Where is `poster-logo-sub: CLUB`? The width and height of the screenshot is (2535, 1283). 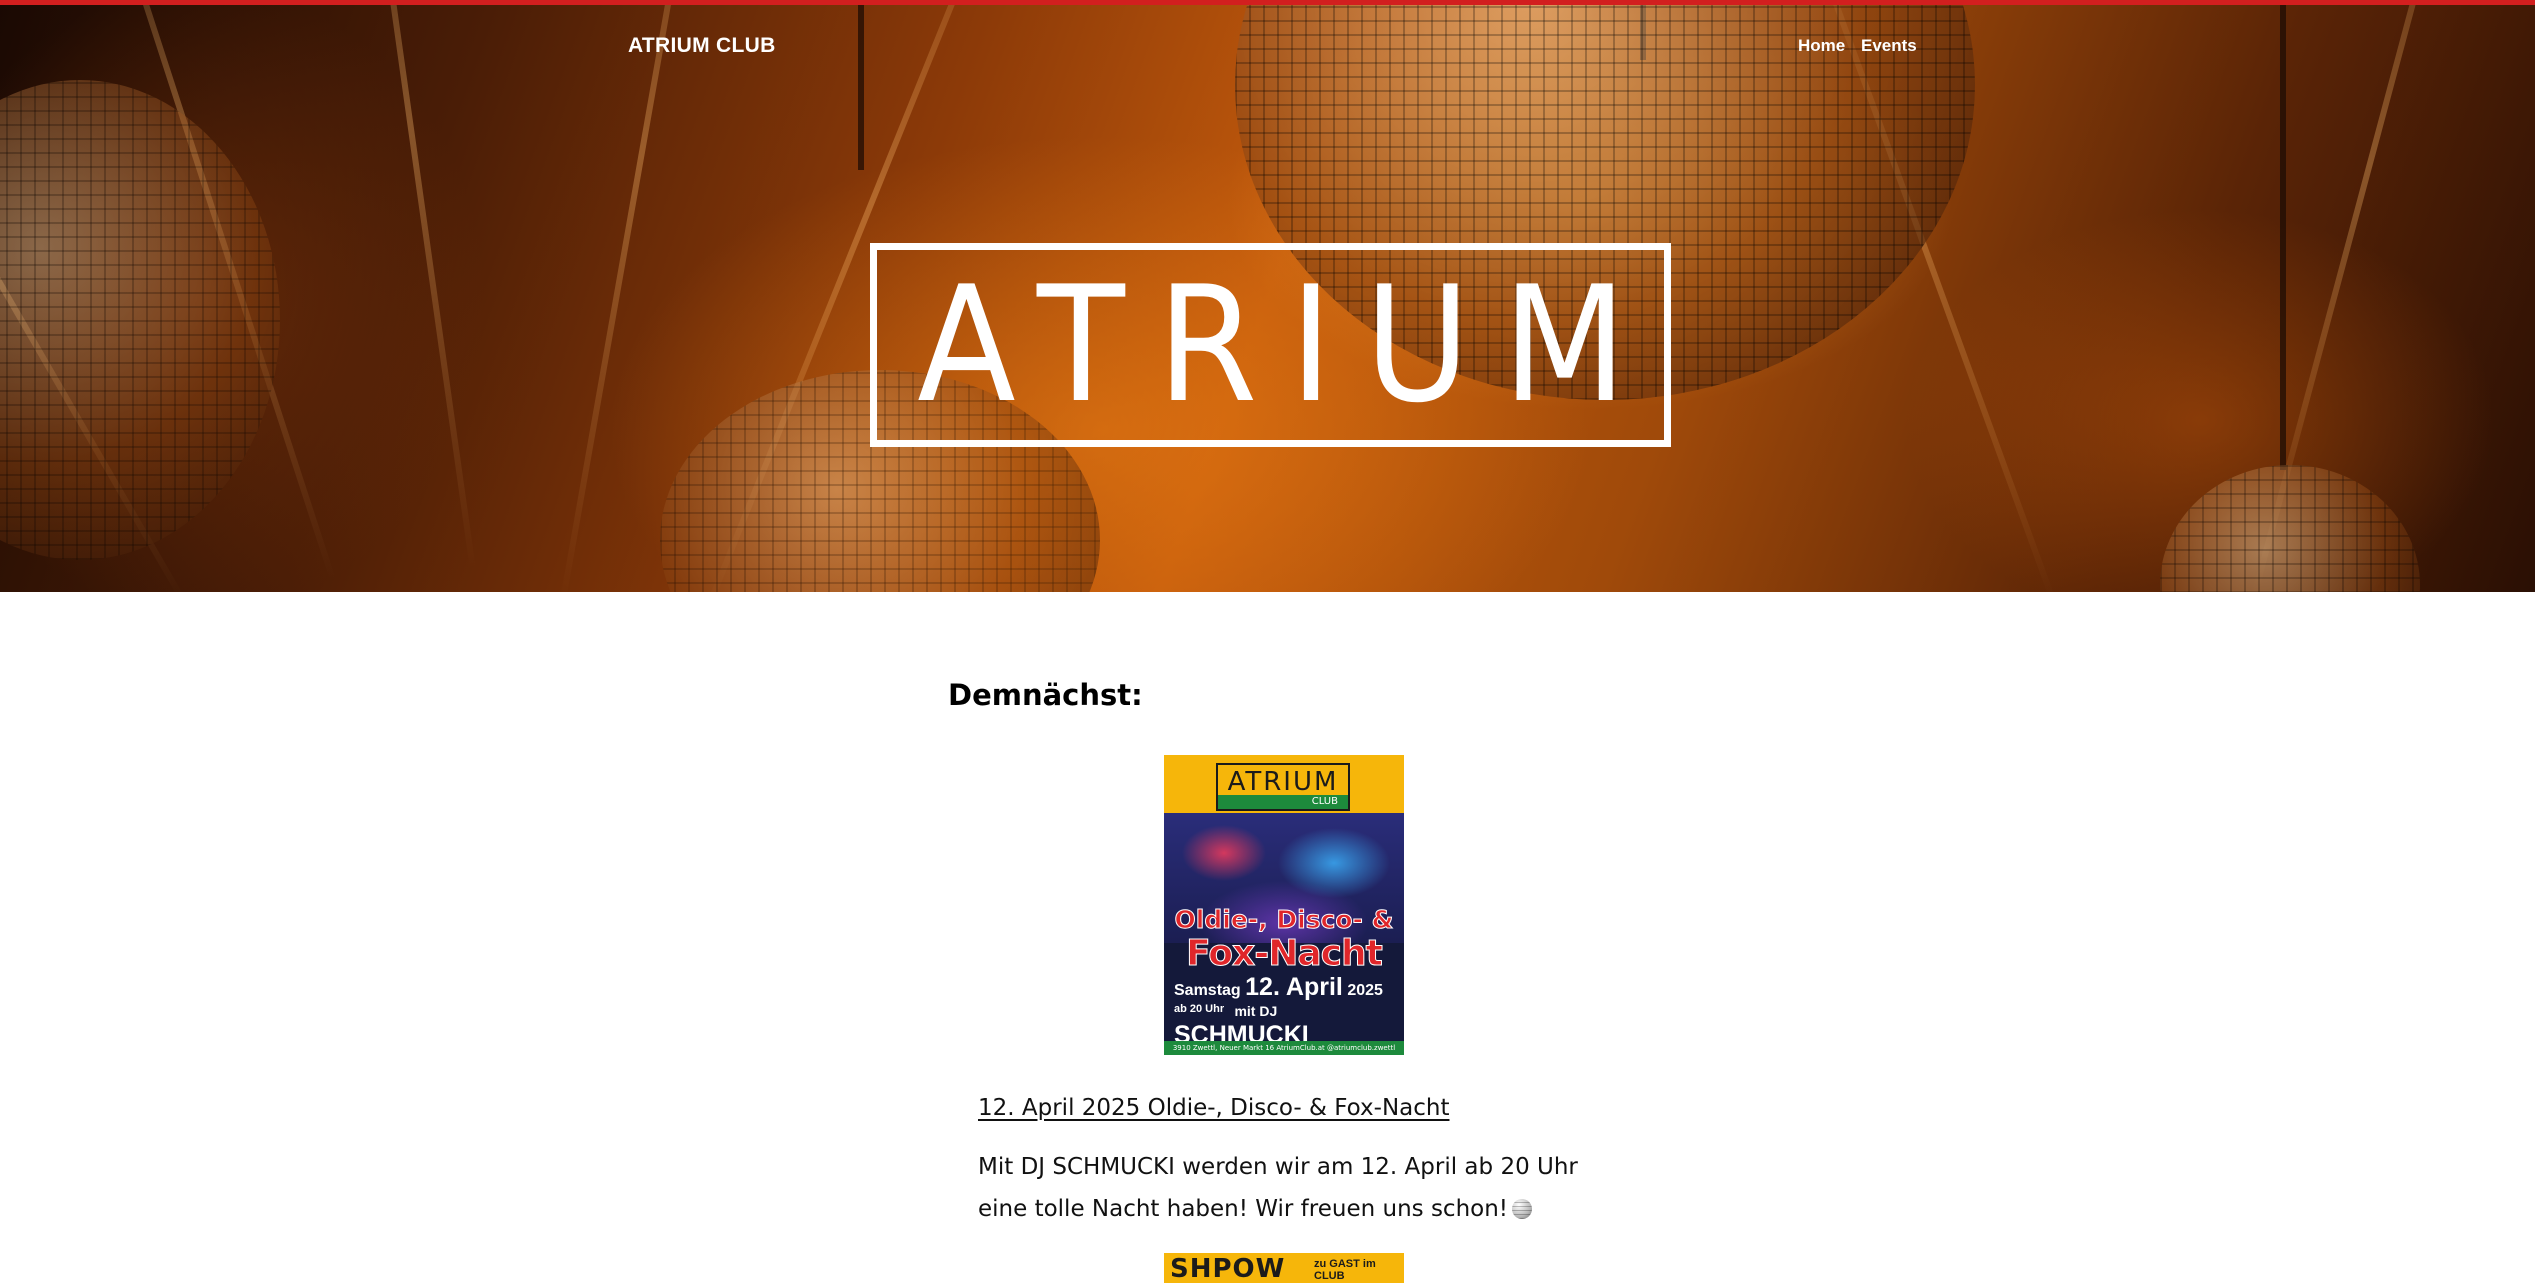
poster-logo-sub: CLUB is located at coordinates (1283, 802).